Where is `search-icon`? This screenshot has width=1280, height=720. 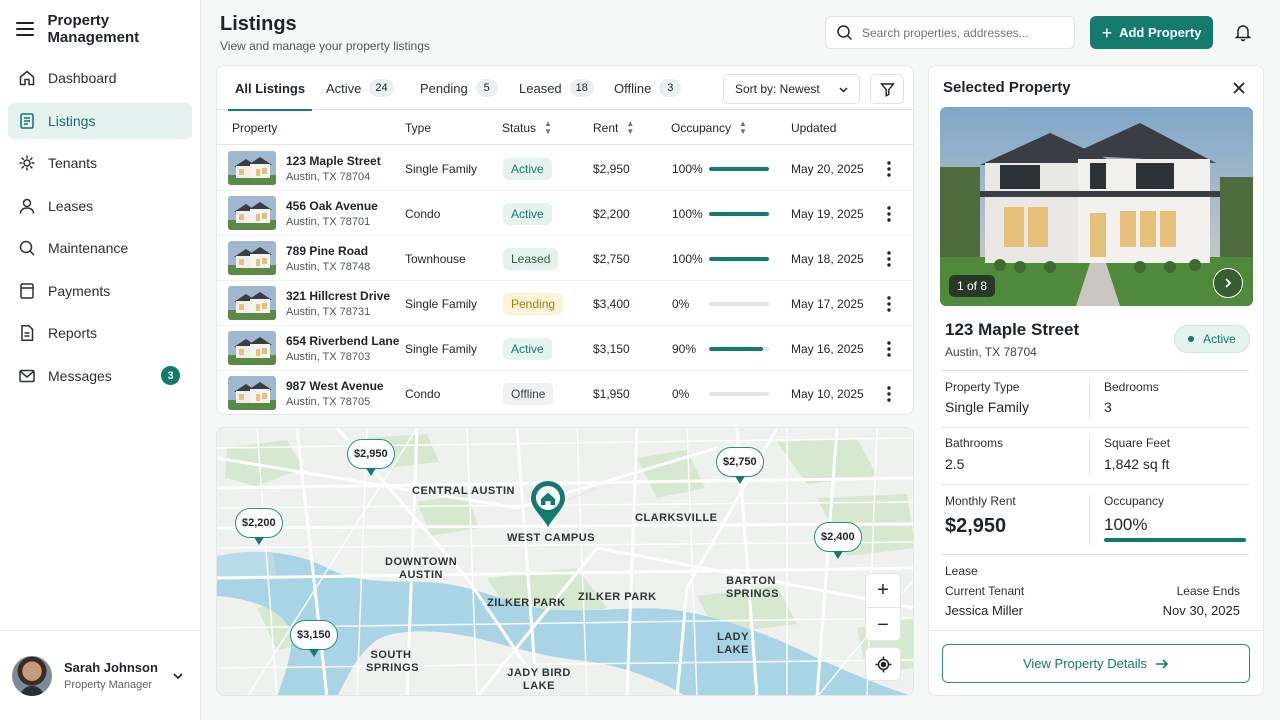
search-icon is located at coordinates (845, 33).